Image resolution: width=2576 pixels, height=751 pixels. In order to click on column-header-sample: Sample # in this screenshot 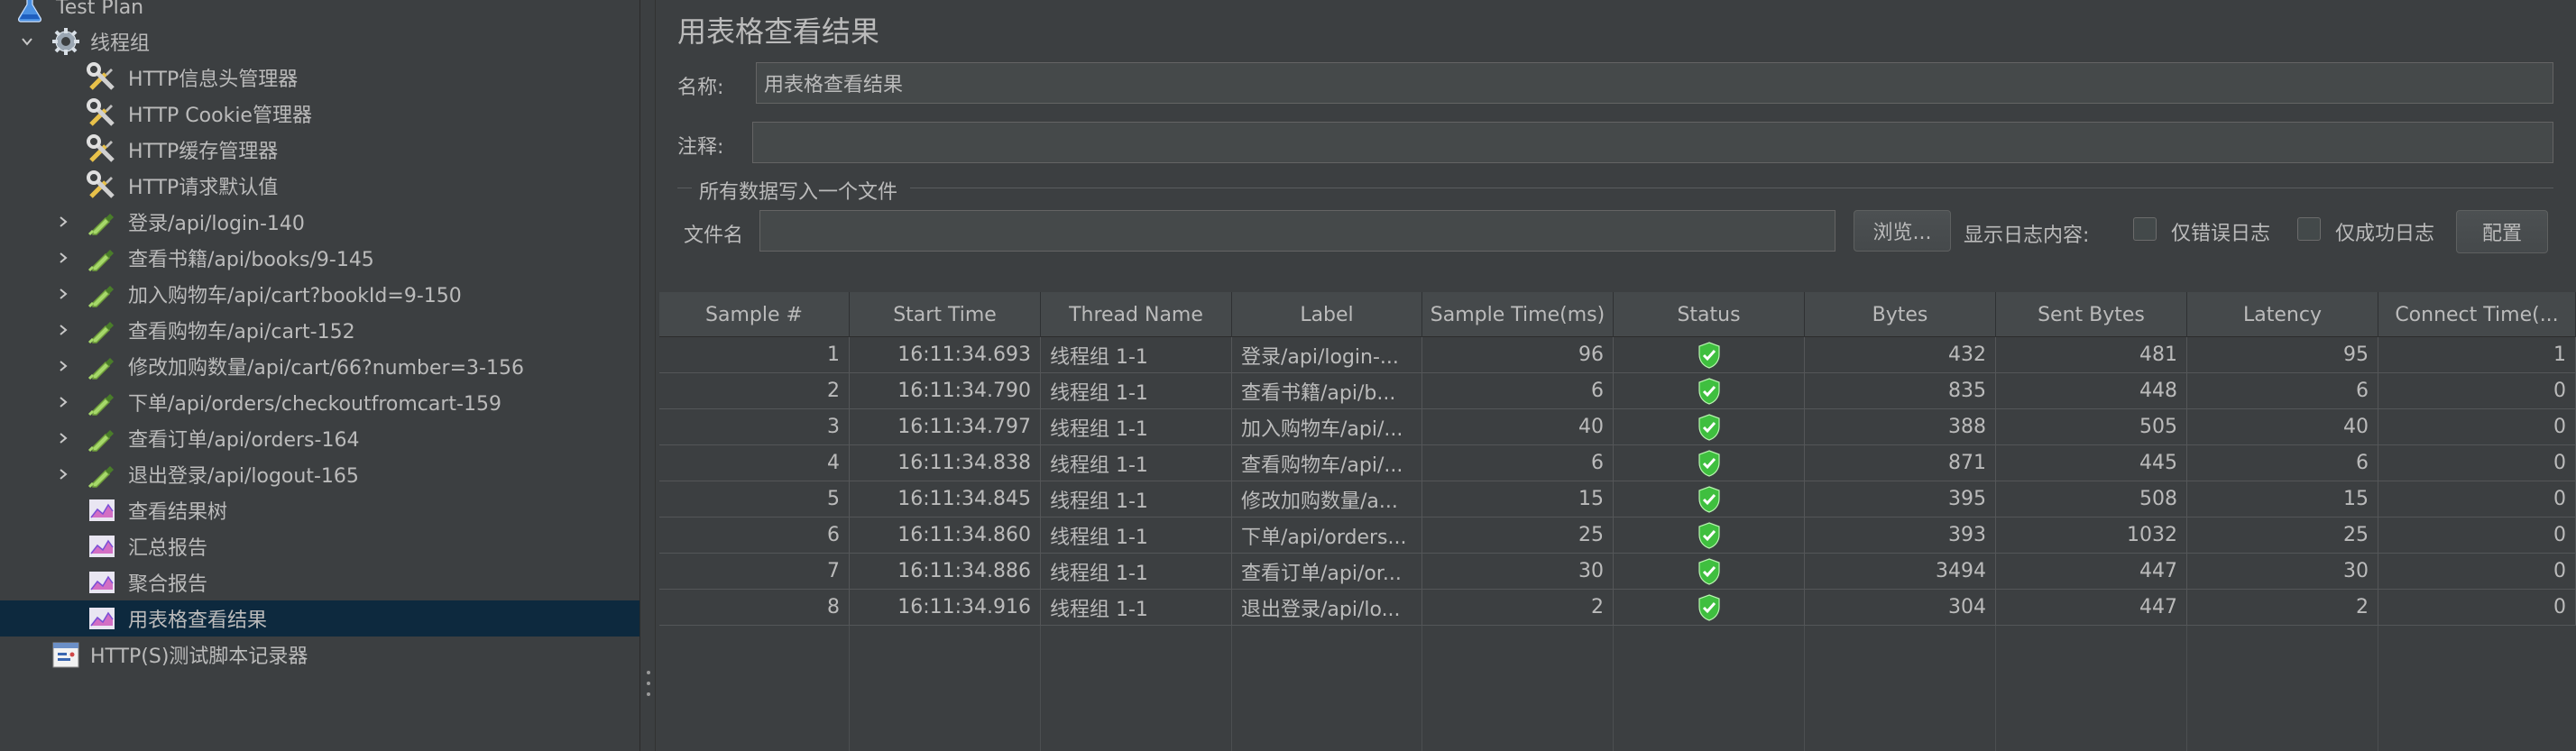, I will do `click(754, 314)`.